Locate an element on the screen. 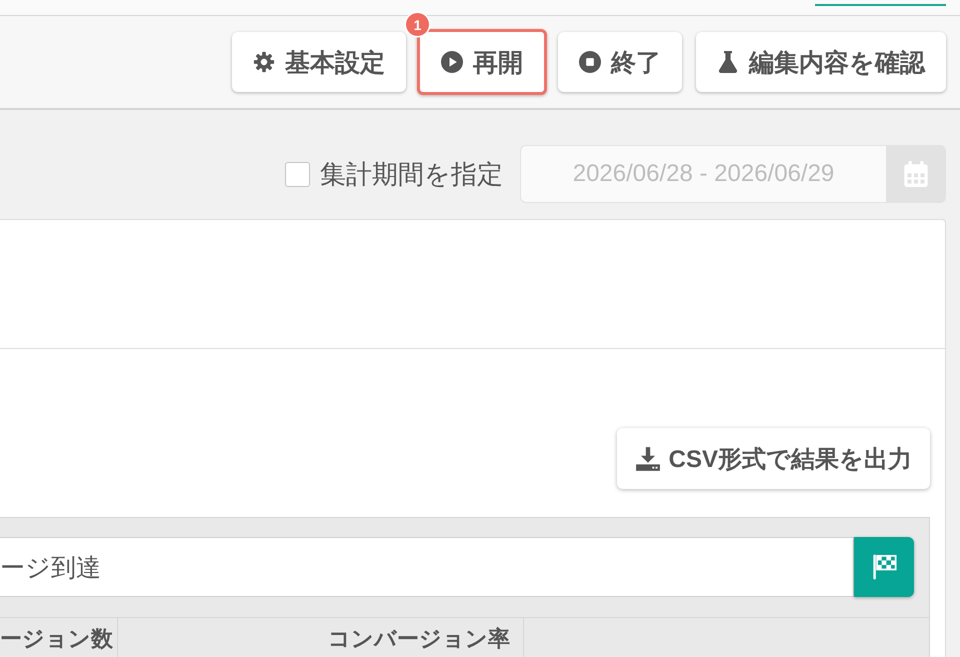 The image size is (960, 657). download-icon is located at coordinates (647, 459).